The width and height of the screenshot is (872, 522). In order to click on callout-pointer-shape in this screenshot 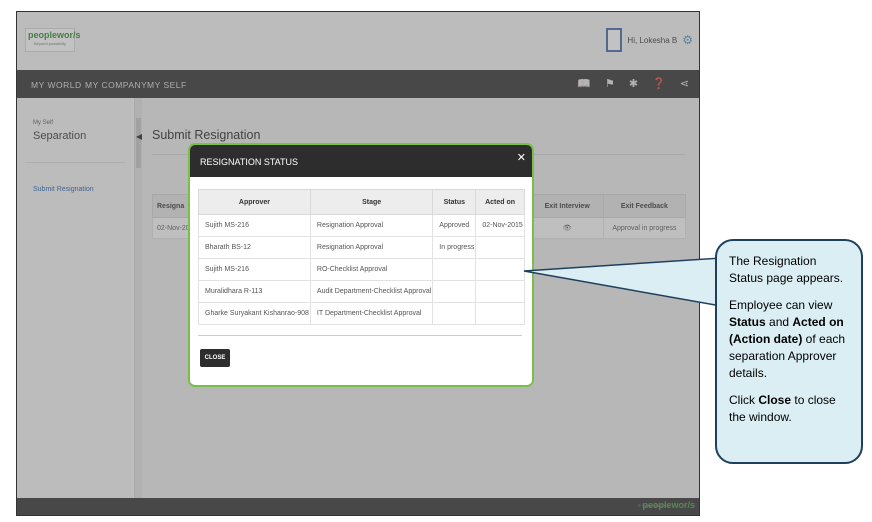, I will do `click(622, 282)`.